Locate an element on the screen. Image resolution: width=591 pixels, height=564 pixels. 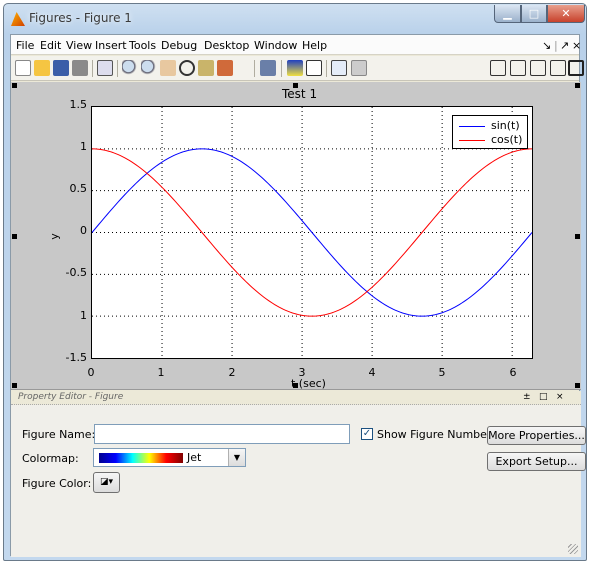
x-tick-label: 6 is located at coordinates (513, 372).